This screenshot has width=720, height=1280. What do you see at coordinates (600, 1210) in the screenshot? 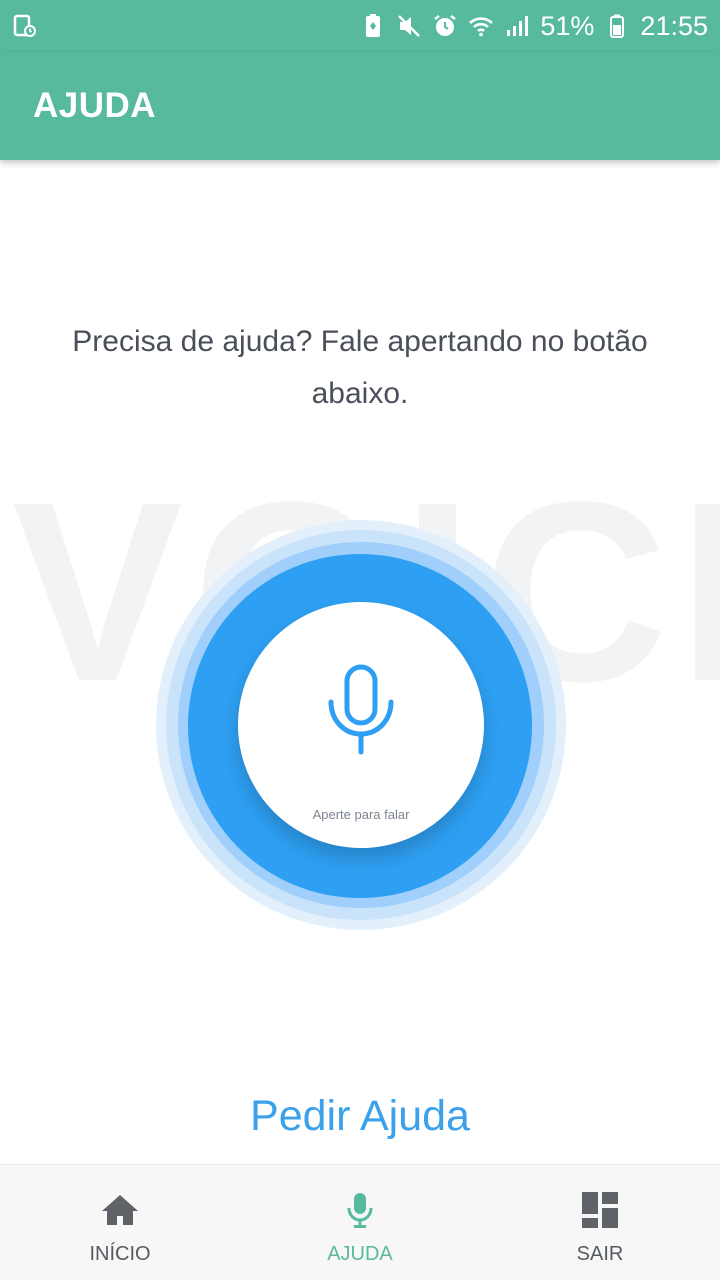
I see `dashboard-icon` at bounding box center [600, 1210].